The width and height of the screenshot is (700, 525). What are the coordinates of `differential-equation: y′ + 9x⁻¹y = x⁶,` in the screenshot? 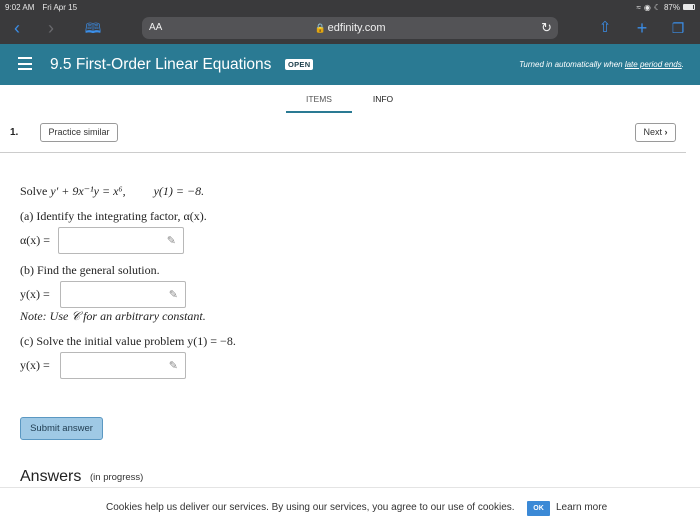 It's located at (88, 191).